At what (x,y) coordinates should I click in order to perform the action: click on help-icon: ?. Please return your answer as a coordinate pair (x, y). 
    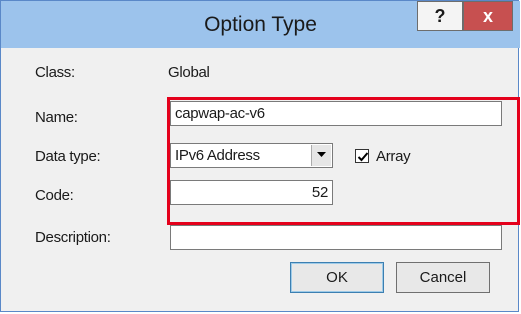
    Looking at the image, I should click on (440, 15).